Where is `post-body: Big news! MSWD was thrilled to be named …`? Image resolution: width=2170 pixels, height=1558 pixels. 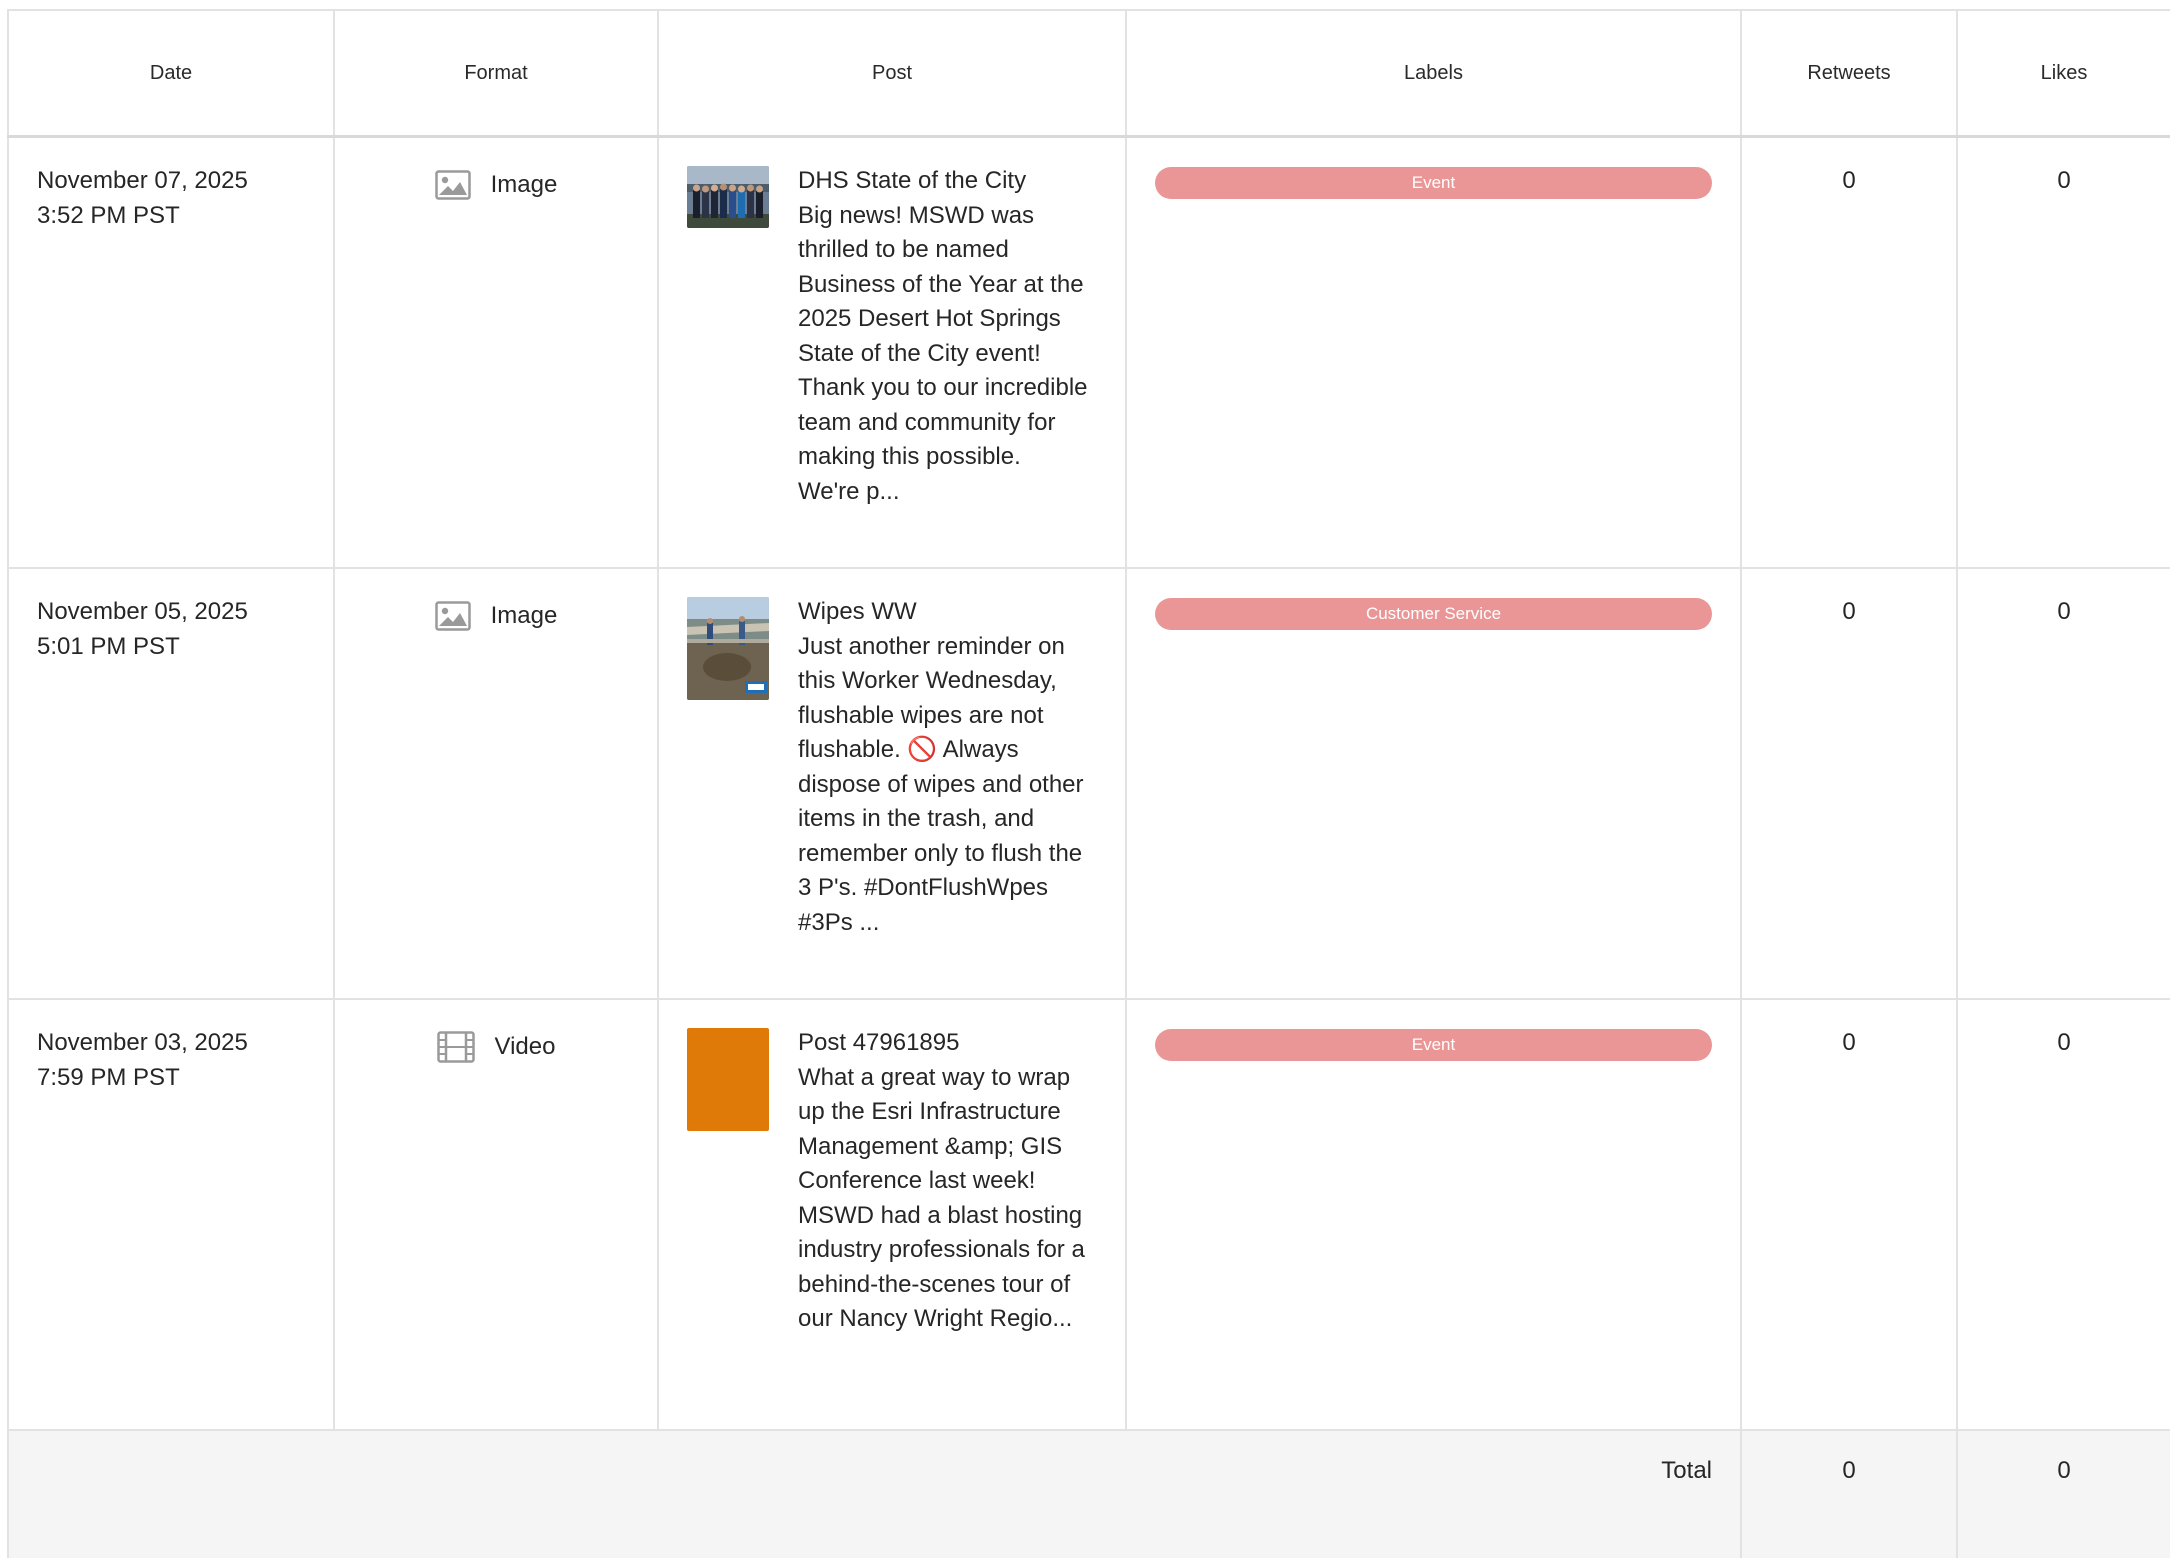 post-body: Big news! MSWD was thrilled to be named … is located at coordinates (943, 353).